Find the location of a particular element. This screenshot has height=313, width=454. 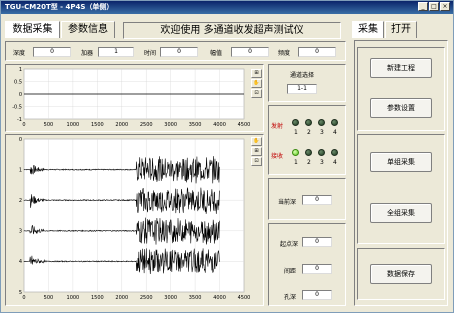

bottom-x-tick: 2000 is located at coordinates (121, 298).